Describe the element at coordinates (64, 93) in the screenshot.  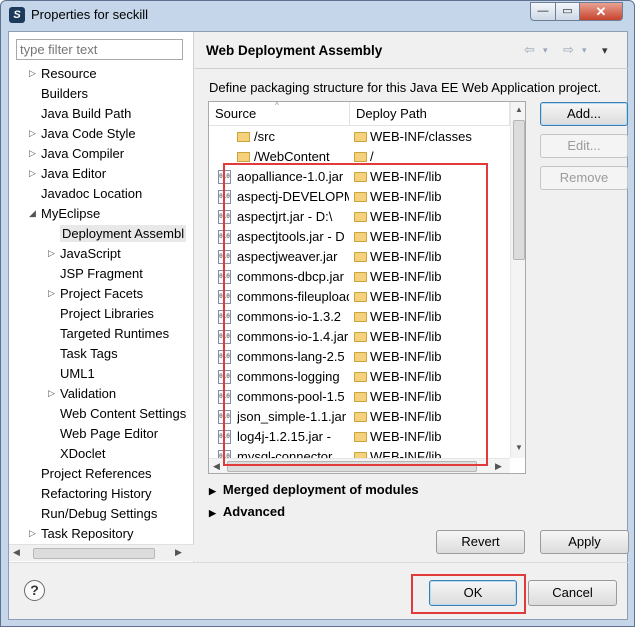
I see `tree-item: Builders` at that location.